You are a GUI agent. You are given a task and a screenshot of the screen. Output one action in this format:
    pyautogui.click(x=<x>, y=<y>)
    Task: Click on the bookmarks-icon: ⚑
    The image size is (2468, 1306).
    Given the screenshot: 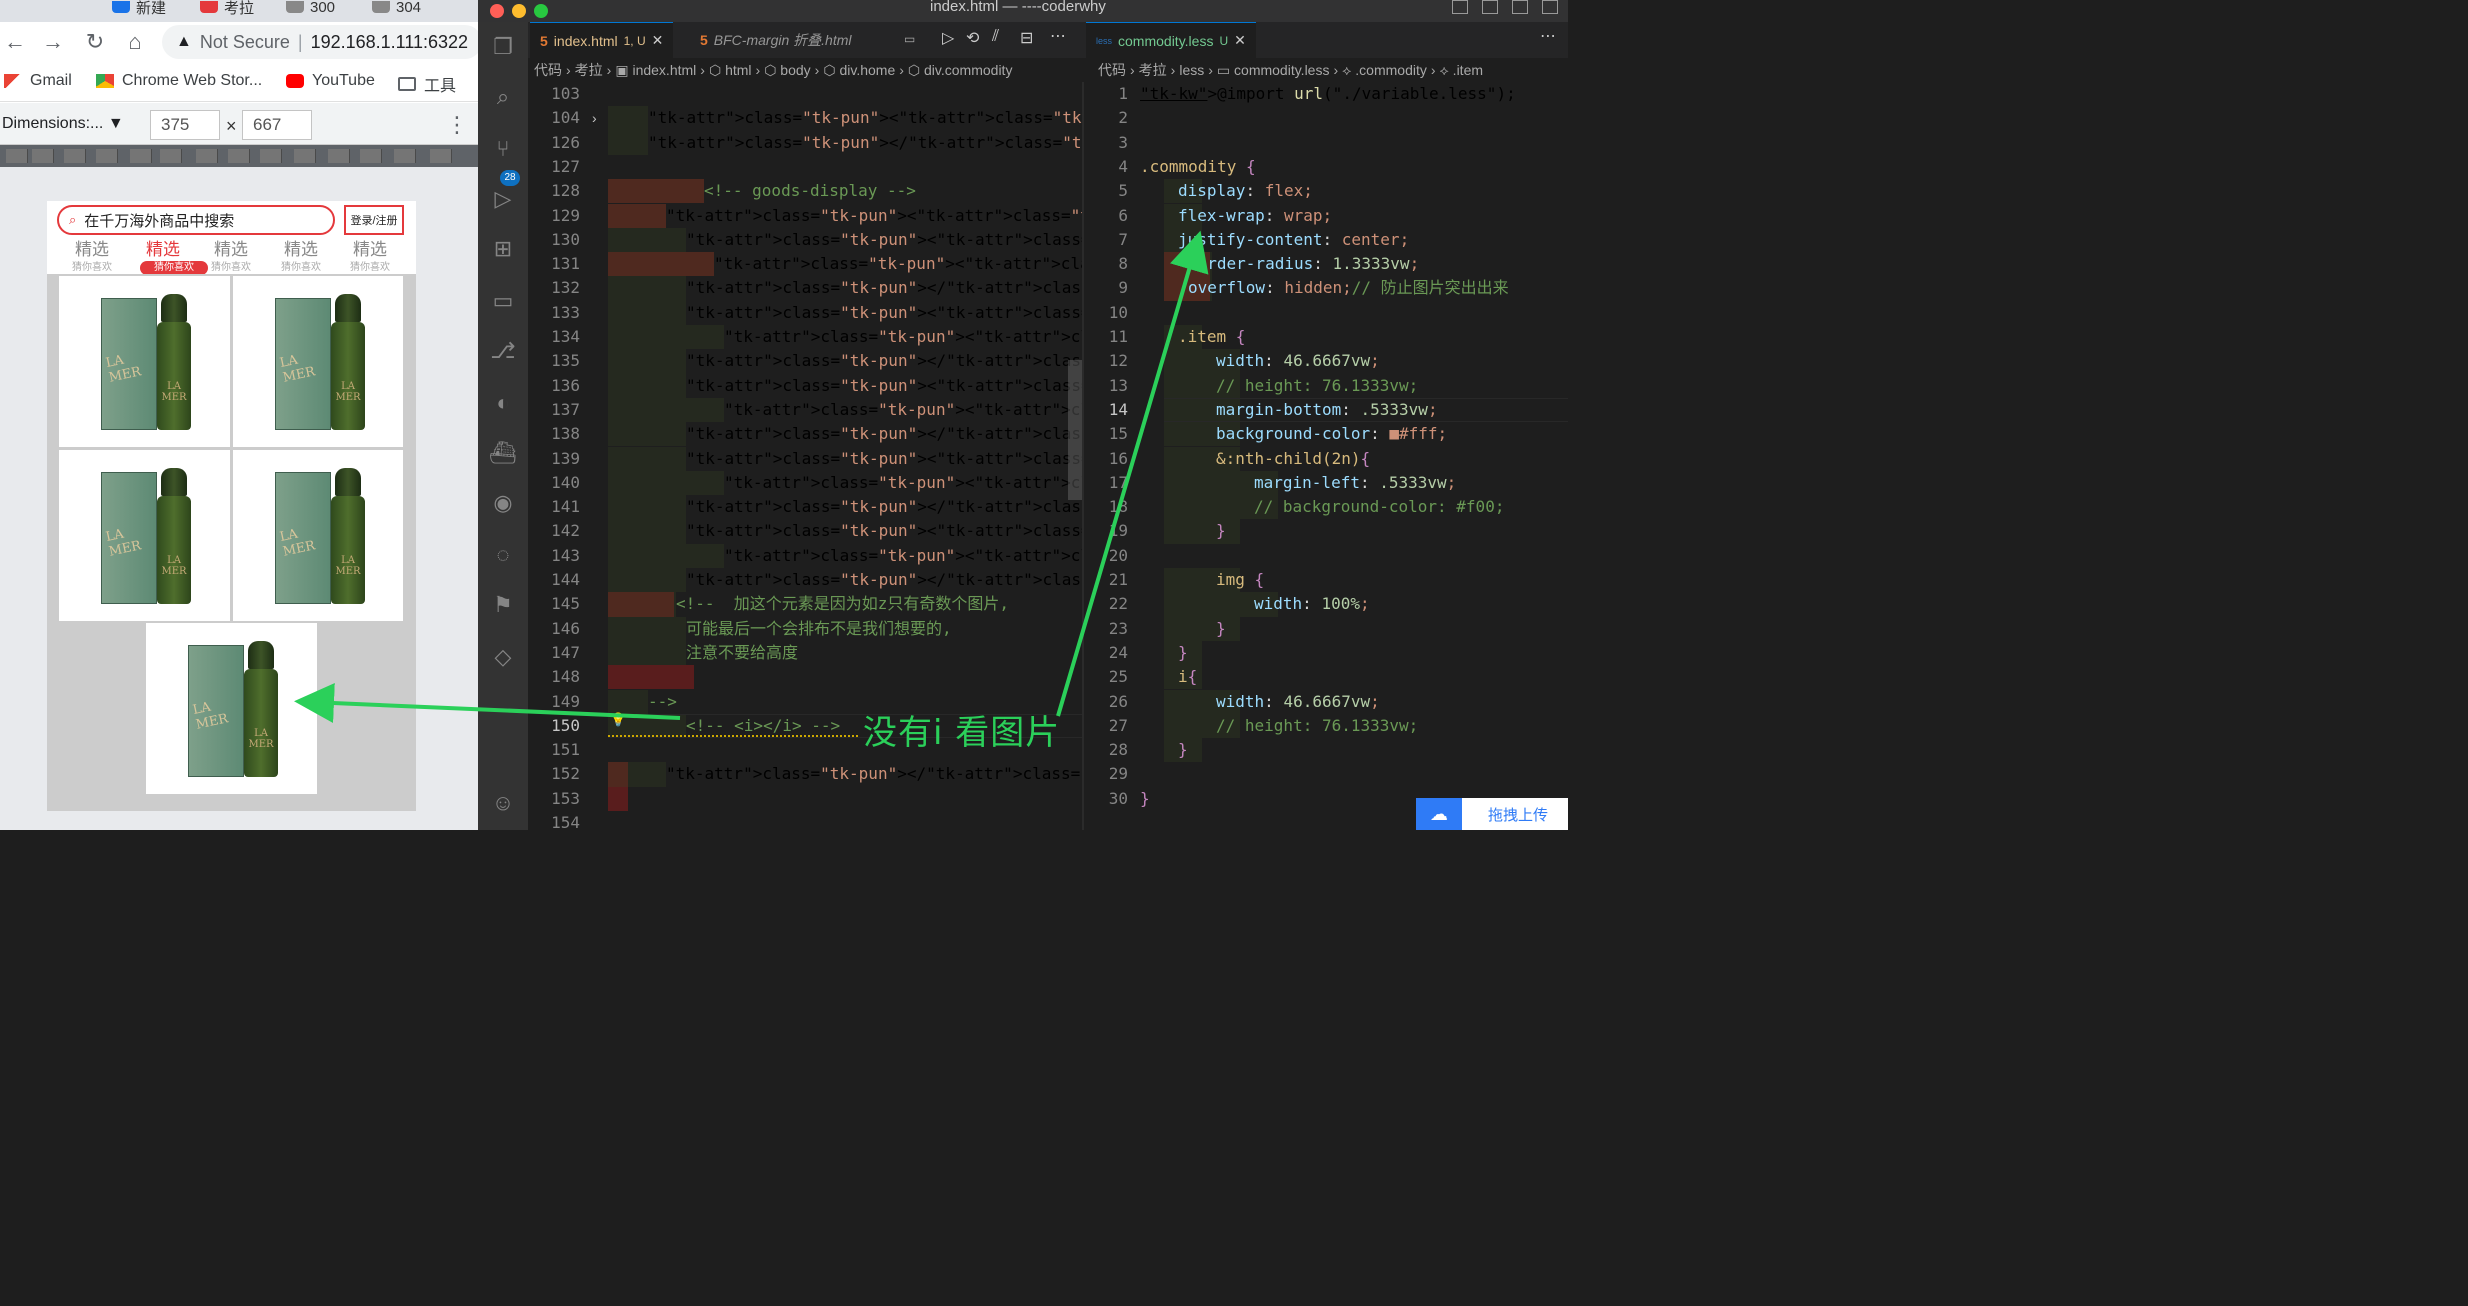 What is the action you would take?
    pyautogui.click(x=503, y=605)
    